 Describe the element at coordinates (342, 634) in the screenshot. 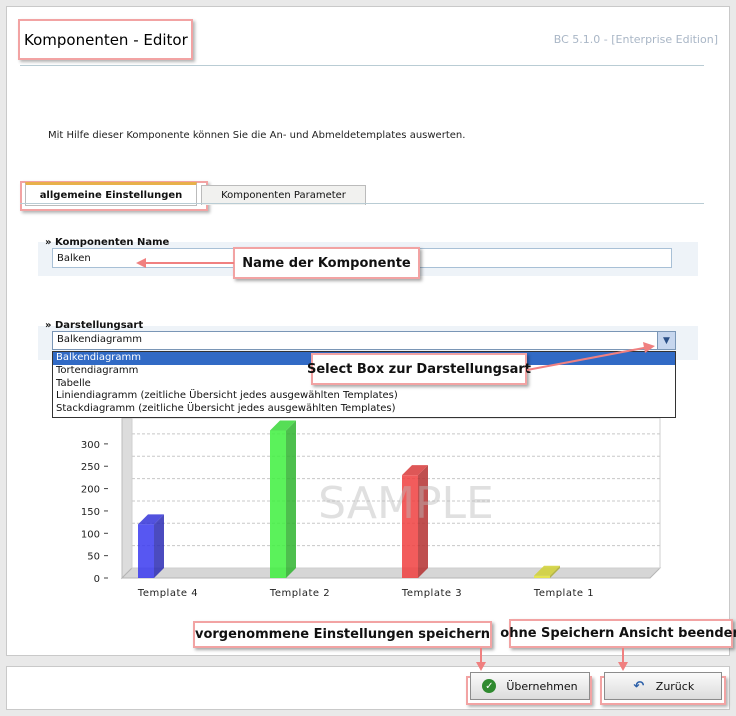

I see `callout-save: vorgenommene Einstellungen speichern` at that location.